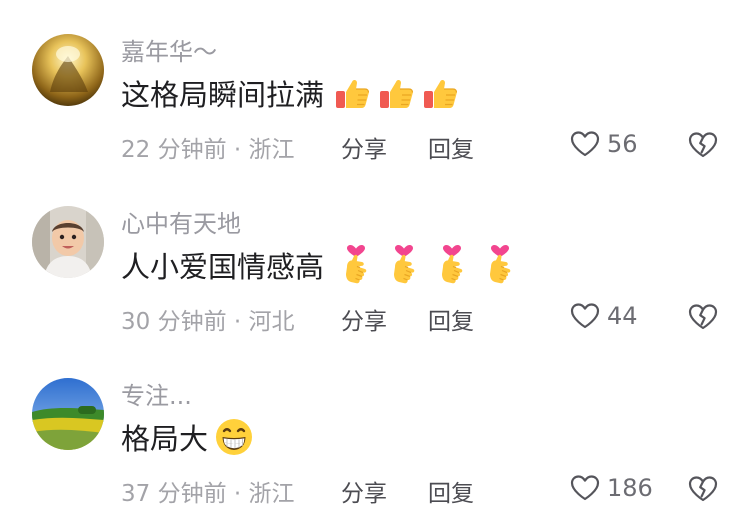 Image resolution: width=750 pixels, height=508 pixels. I want to click on comment-text: 这格局瞬间拉满, so click(290, 93).